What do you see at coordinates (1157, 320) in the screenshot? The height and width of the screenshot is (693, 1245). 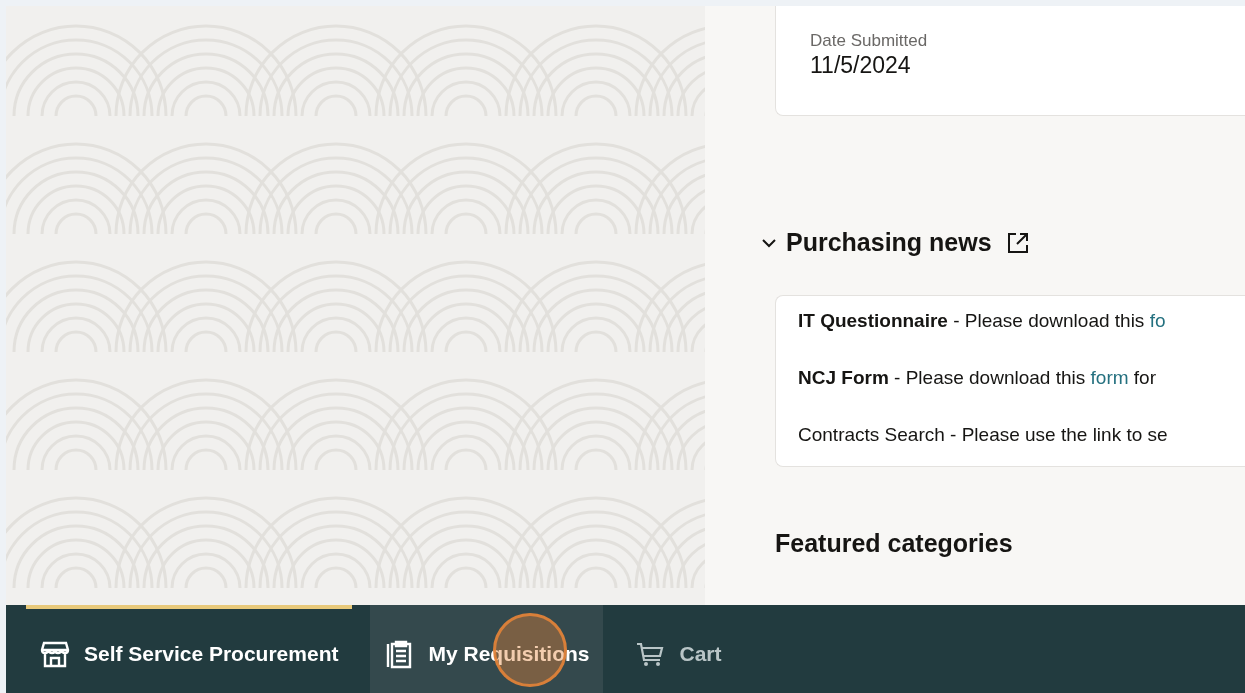 I see `form-link: fo` at bounding box center [1157, 320].